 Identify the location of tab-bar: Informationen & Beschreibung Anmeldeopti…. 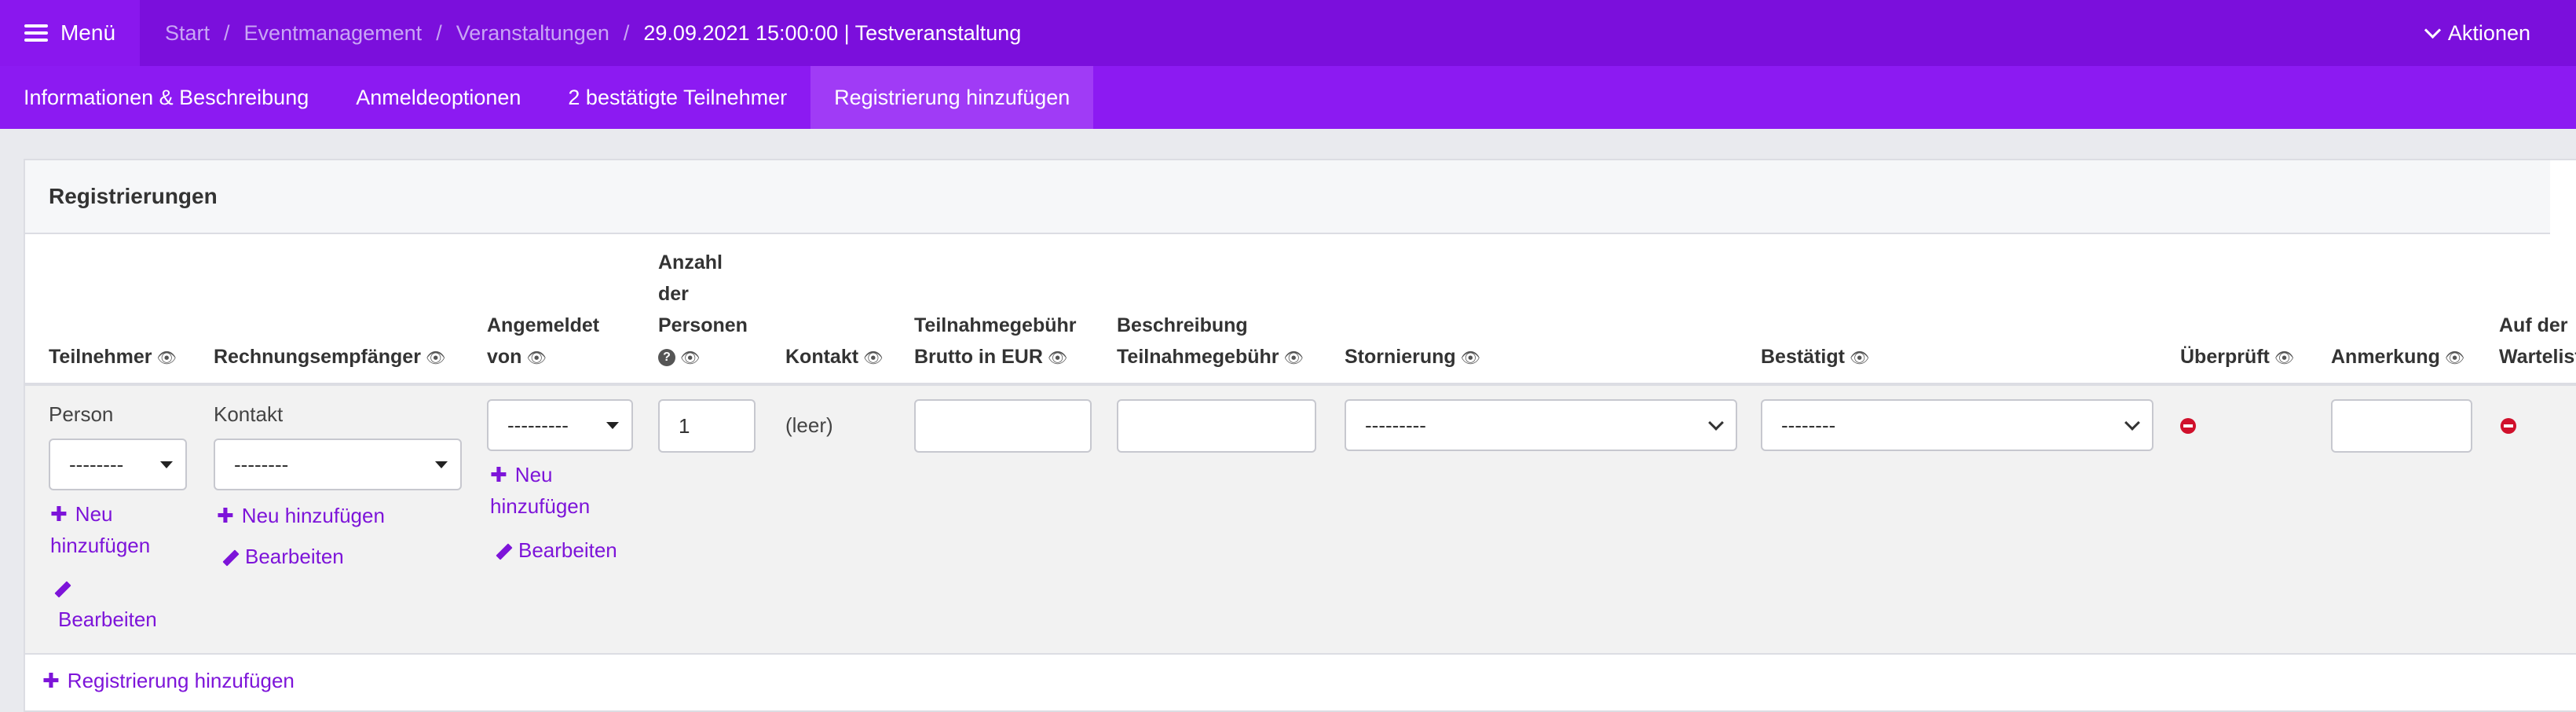
(1288, 97).